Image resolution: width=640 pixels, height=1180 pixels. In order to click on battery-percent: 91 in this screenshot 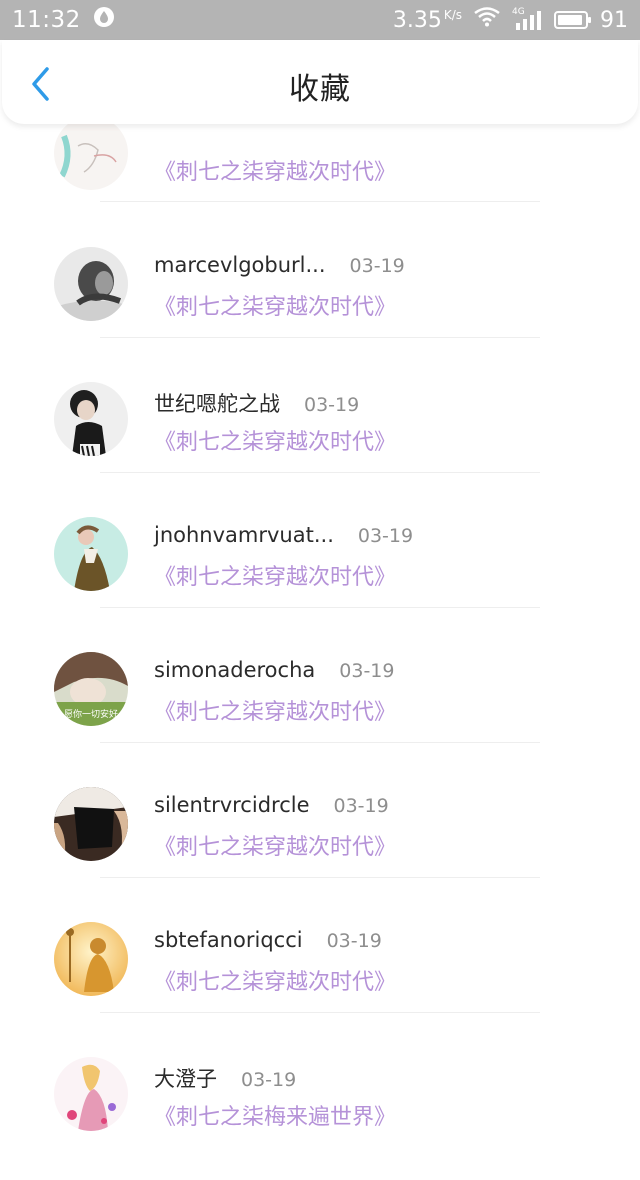, I will do `click(614, 20)`.